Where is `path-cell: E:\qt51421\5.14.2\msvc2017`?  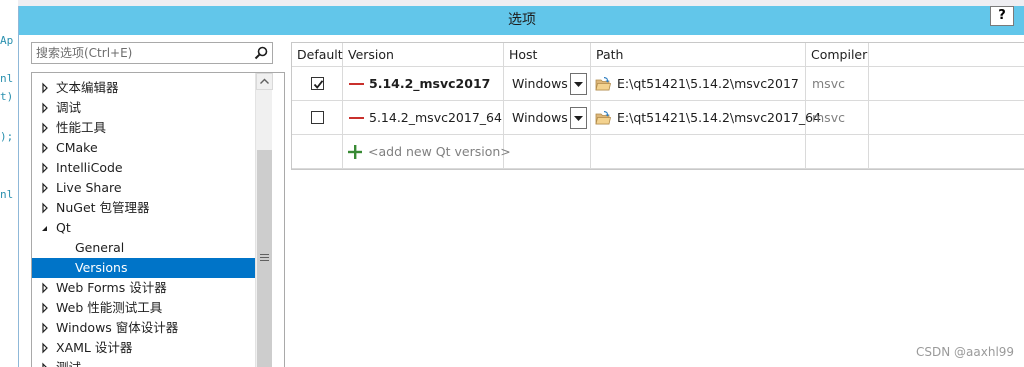 path-cell: E:\qt51421\5.14.2\msvc2017 is located at coordinates (698, 84).